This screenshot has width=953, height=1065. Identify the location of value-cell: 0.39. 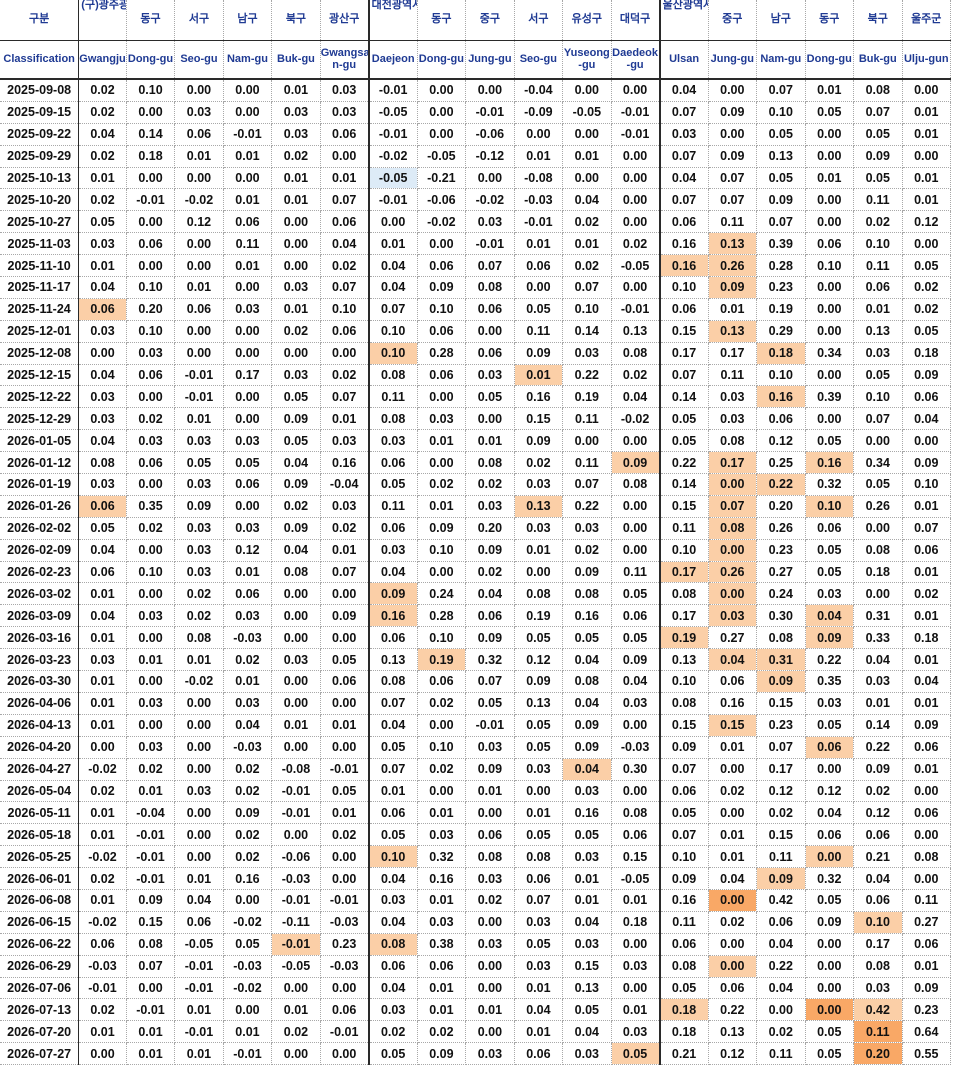
(781, 244).